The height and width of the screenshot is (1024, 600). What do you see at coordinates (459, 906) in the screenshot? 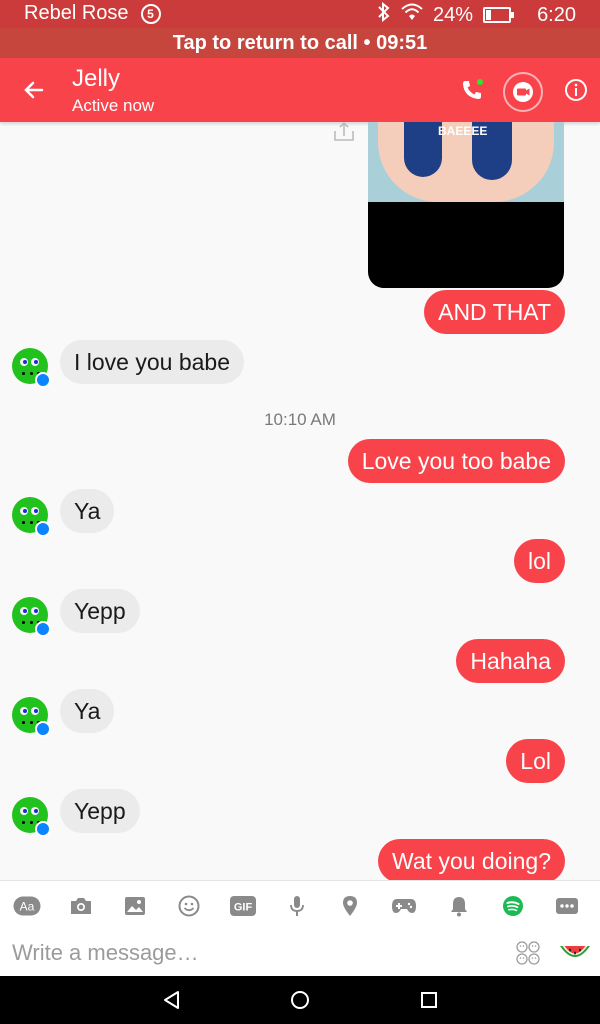
I see `bell-icon` at bounding box center [459, 906].